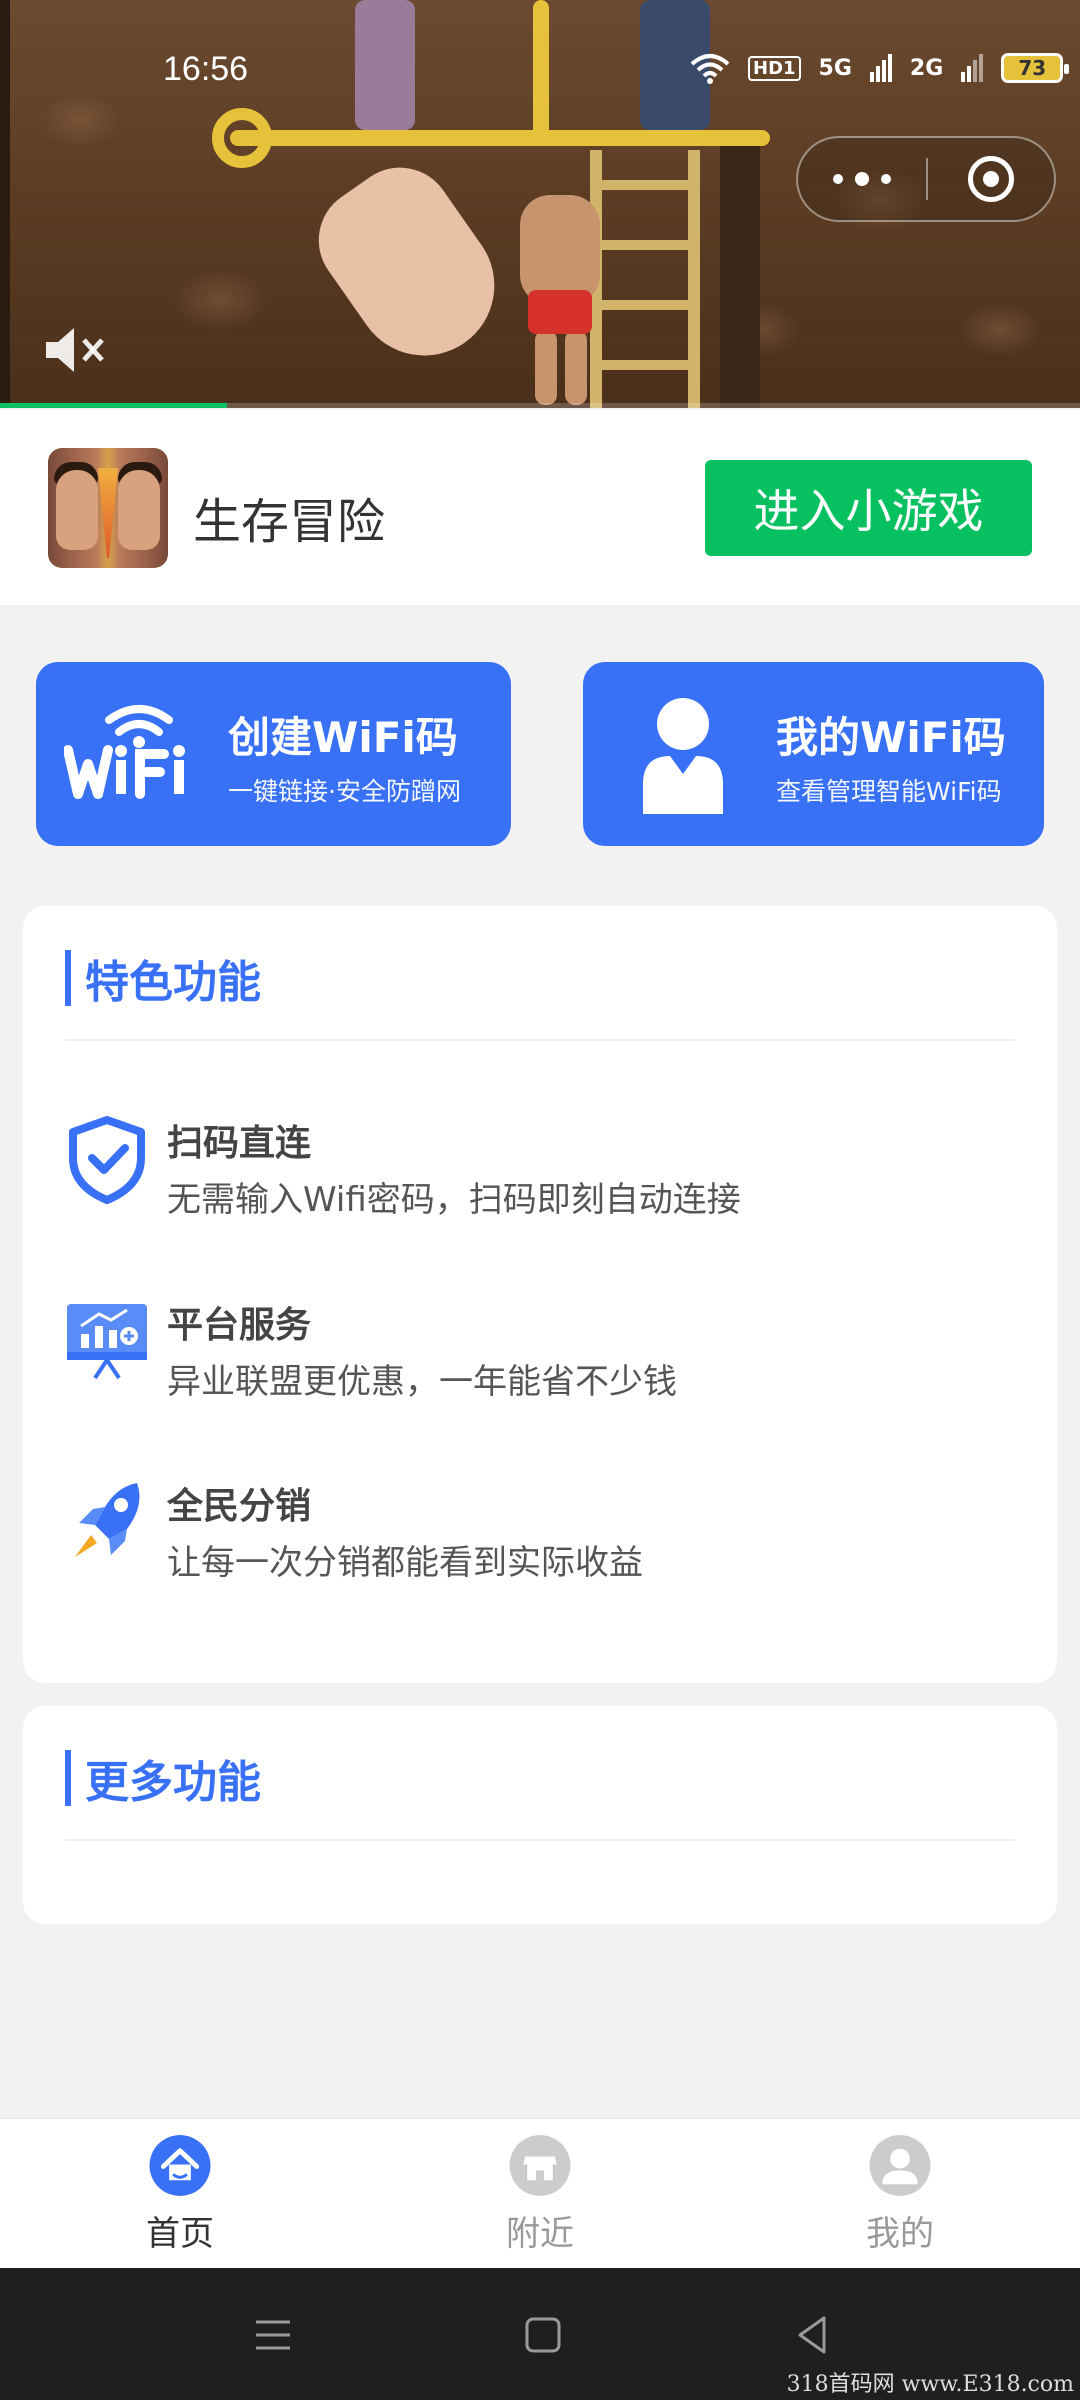 Image resolution: width=1080 pixels, height=2400 pixels. I want to click on game-thumbnail, so click(108, 508).